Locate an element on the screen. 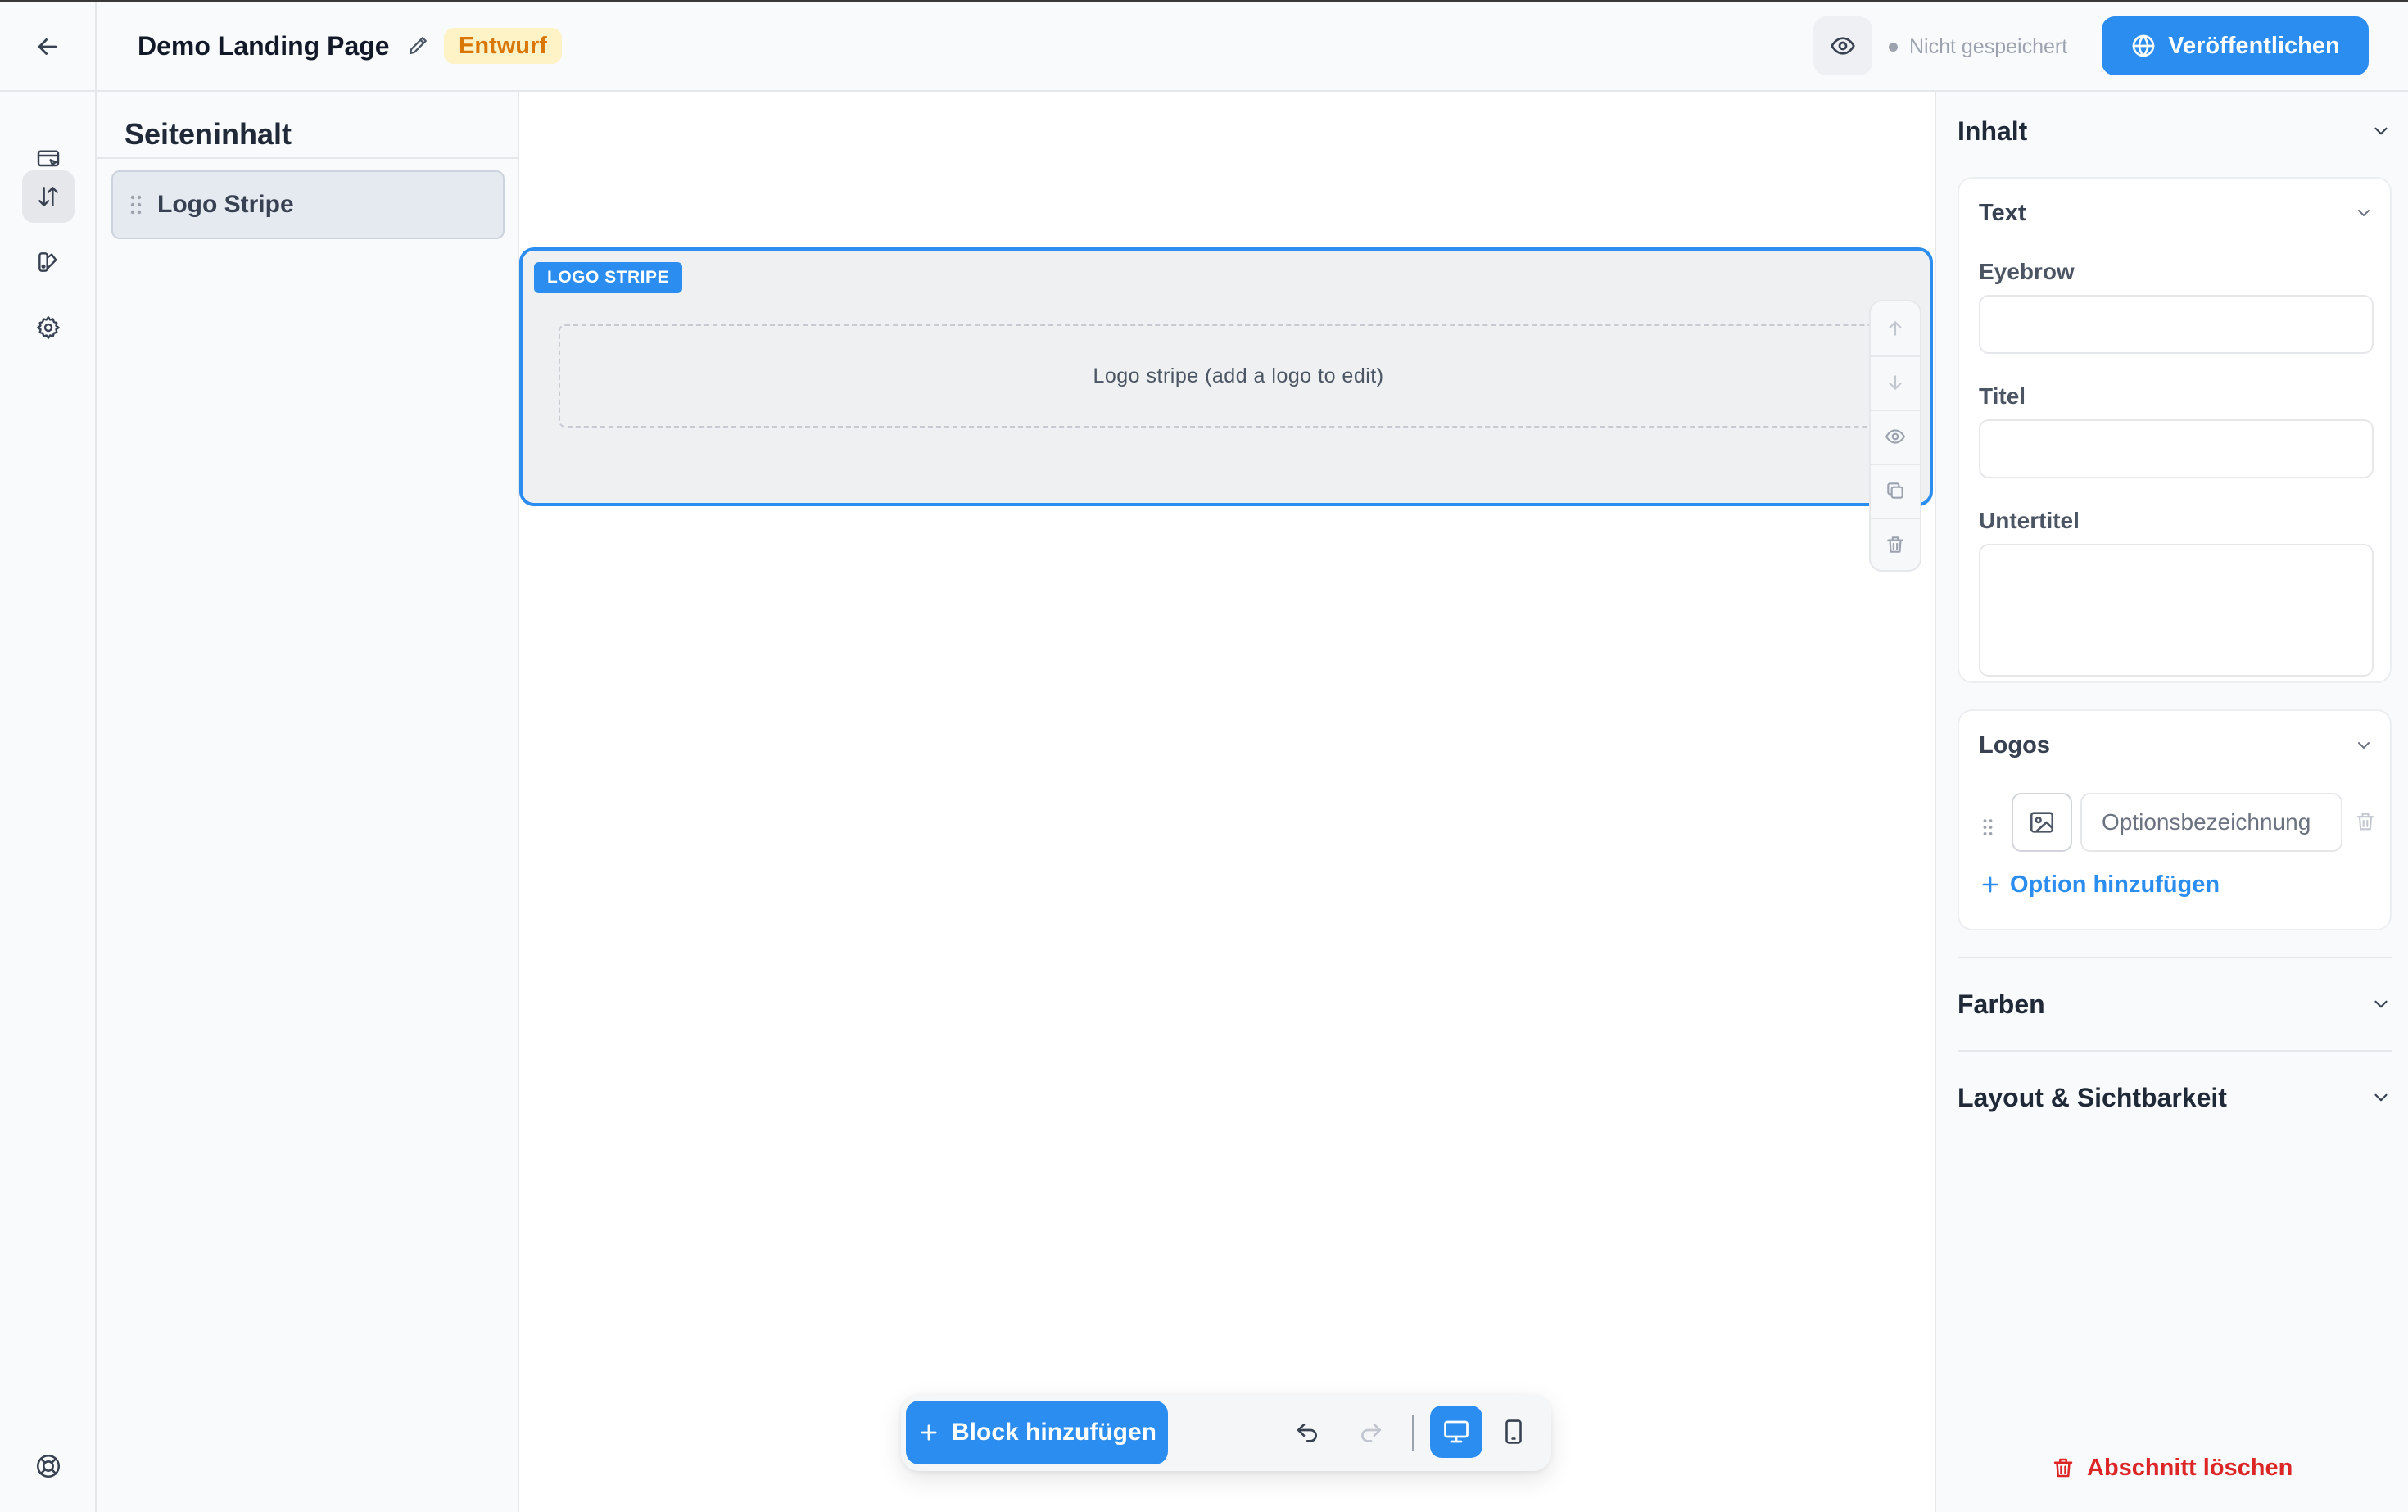 The height and width of the screenshot is (1512, 2408). image-icon is located at coordinates (2042, 822).